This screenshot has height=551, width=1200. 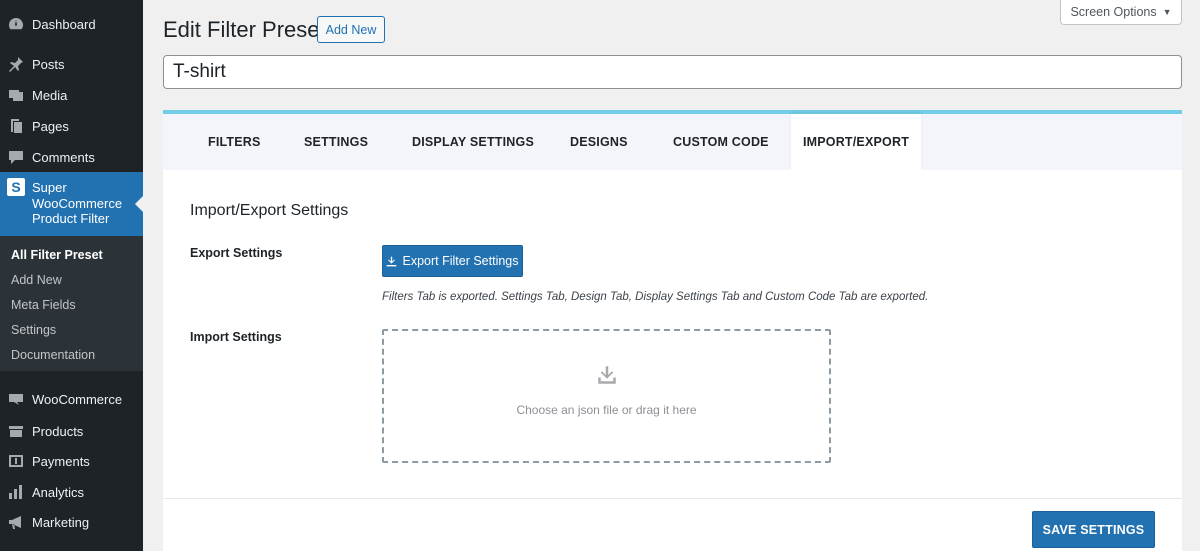 What do you see at coordinates (50, 126) in the screenshot?
I see `menu-label: Pages` at bounding box center [50, 126].